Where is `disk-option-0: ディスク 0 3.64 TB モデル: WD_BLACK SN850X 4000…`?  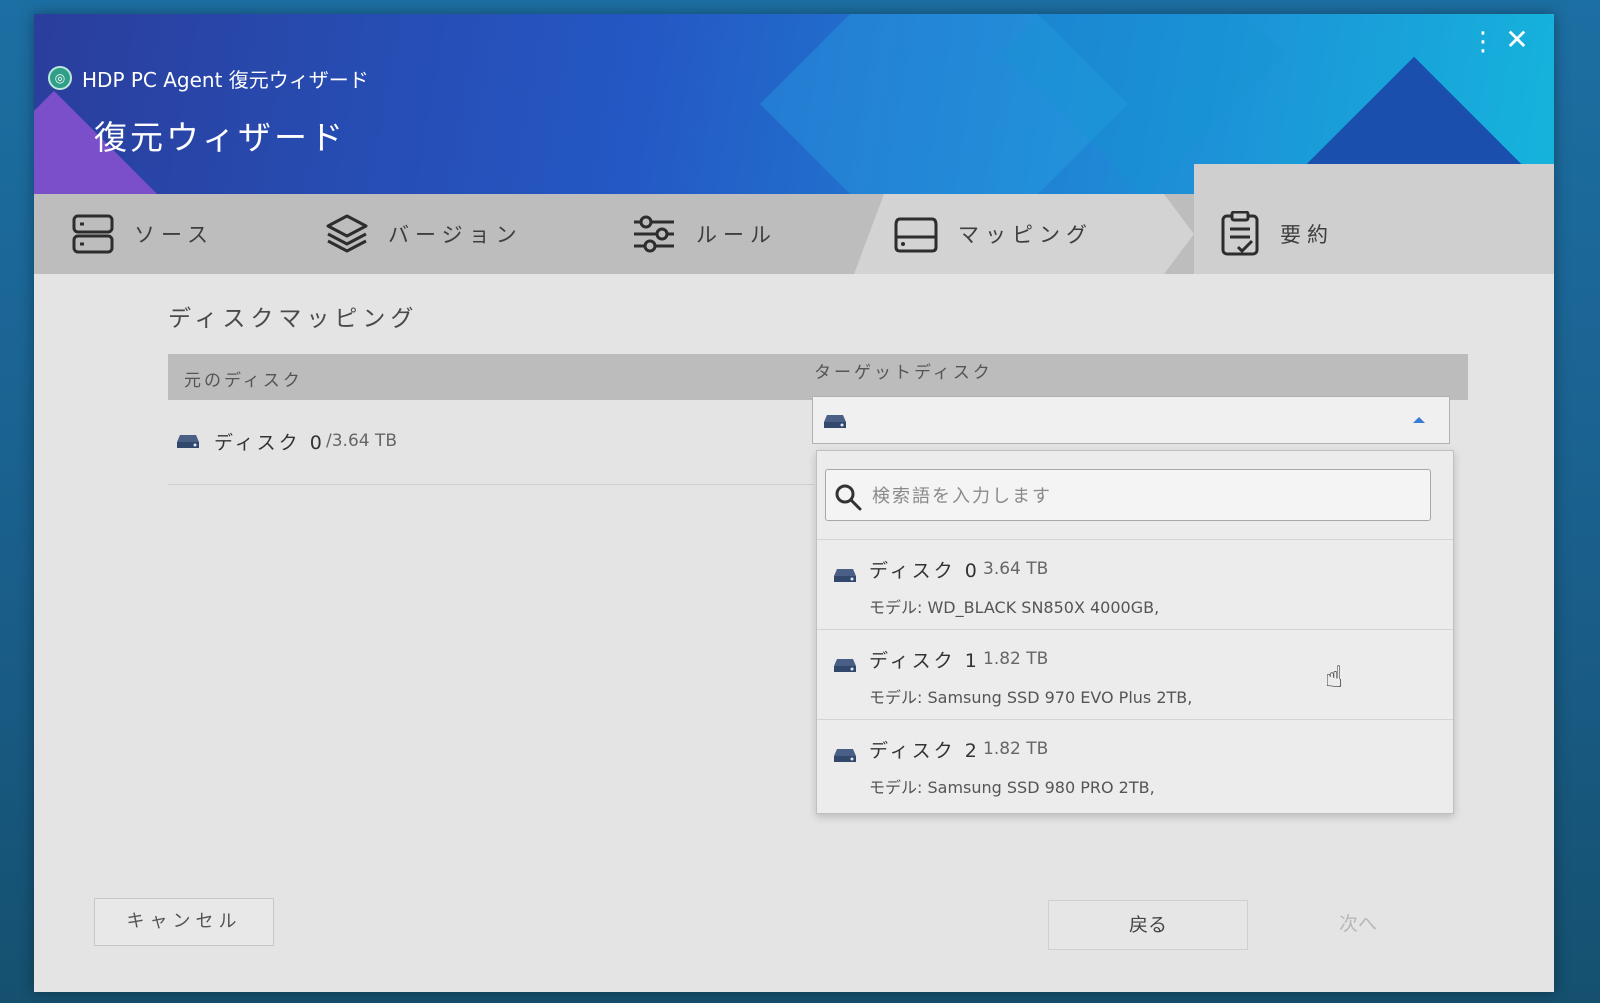
disk-option-0: ディスク 0 3.64 TB モデル: WD_BLACK SN850X 4000… is located at coordinates (1135, 617).